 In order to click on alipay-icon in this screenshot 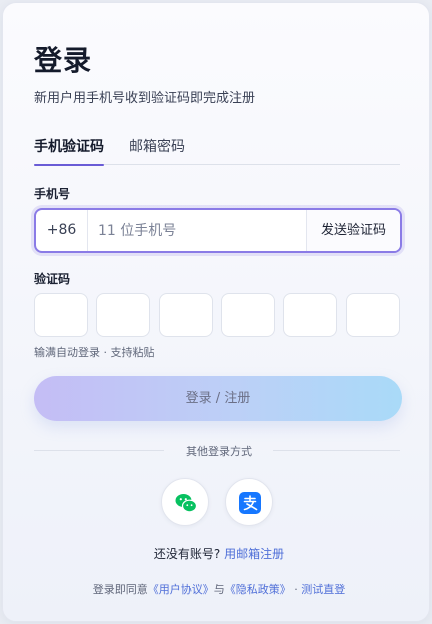, I will do `click(250, 503)`.